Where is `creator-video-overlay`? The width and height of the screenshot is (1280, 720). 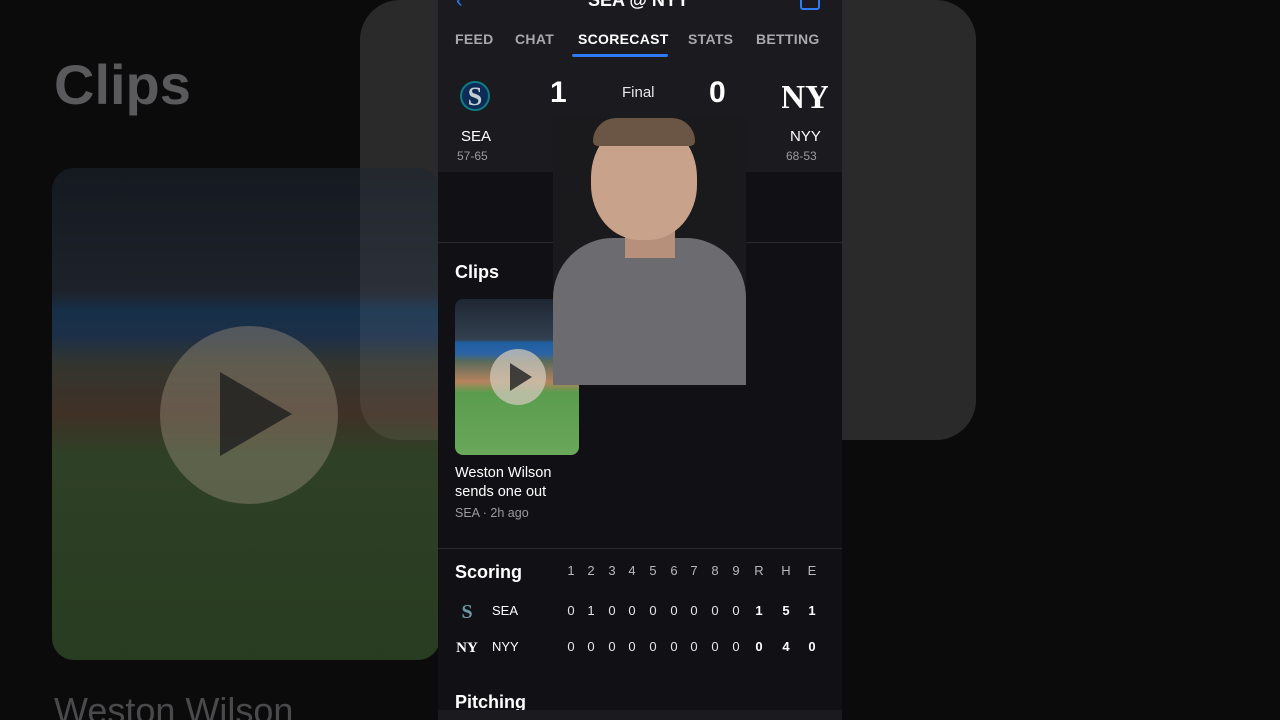
creator-video-overlay is located at coordinates (649, 251).